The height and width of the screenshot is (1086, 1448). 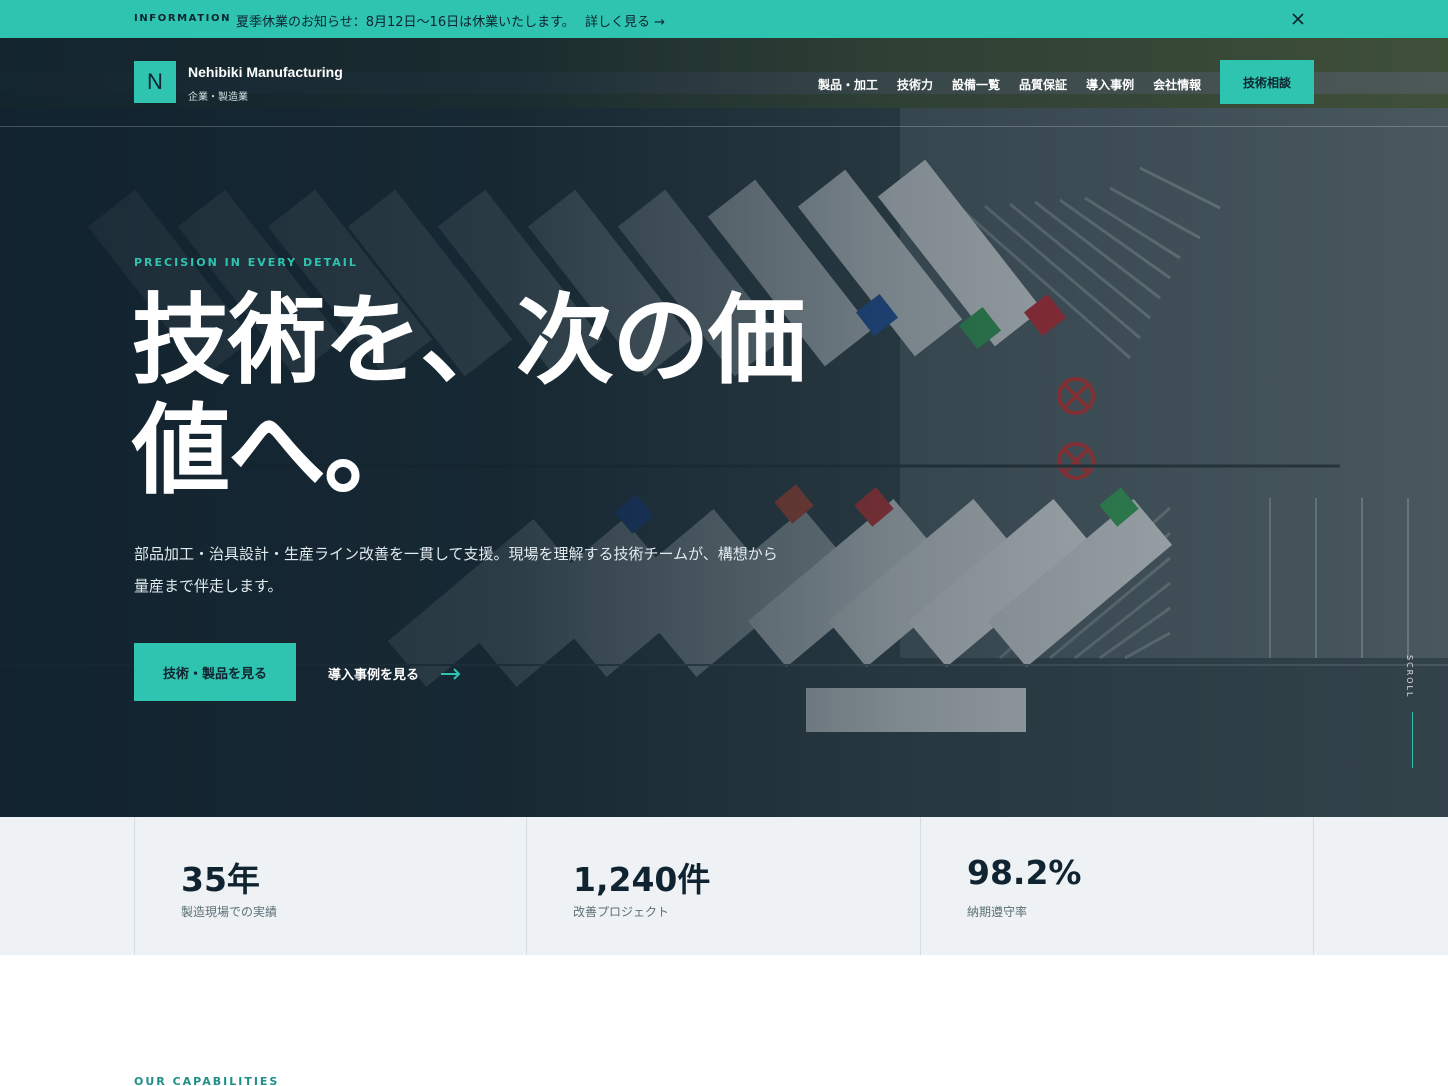 What do you see at coordinates (1409, 677) in the screenshot?
I see `scroll-indicator-label: SCROLL` at bounding box center [1409, 677].